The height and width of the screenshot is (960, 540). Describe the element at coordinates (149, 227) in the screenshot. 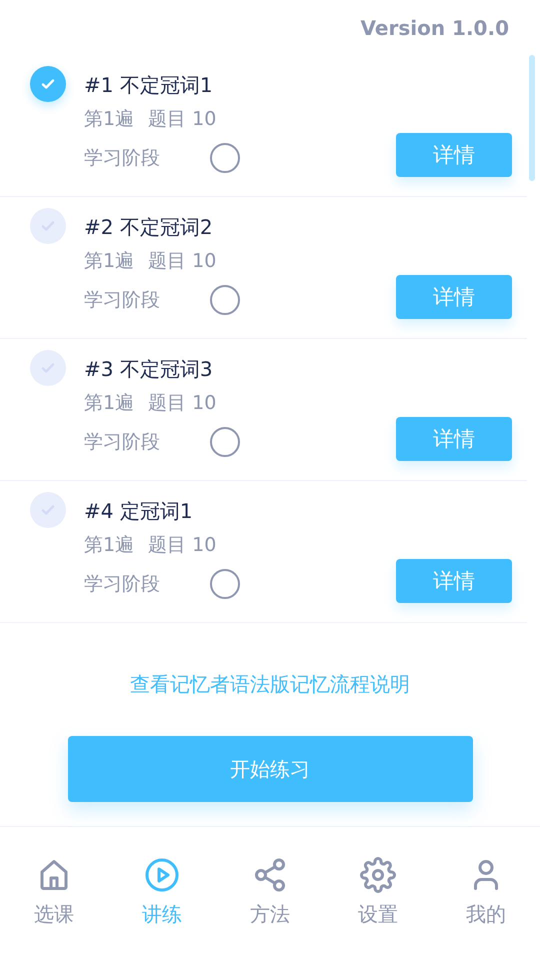

I see `lesson-title: #2 不定冠词2` at that location.